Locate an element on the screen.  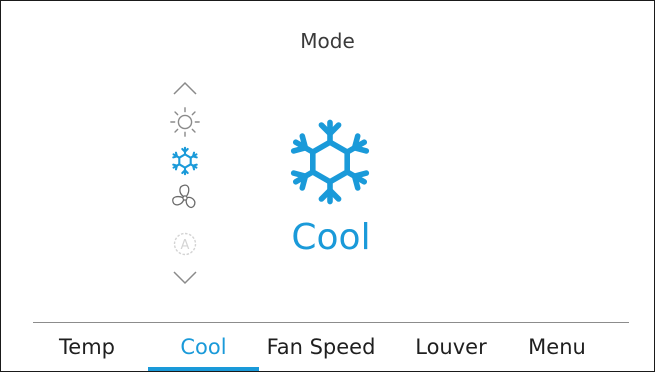
chevron-down-icon is located at coordinates (185, 278).